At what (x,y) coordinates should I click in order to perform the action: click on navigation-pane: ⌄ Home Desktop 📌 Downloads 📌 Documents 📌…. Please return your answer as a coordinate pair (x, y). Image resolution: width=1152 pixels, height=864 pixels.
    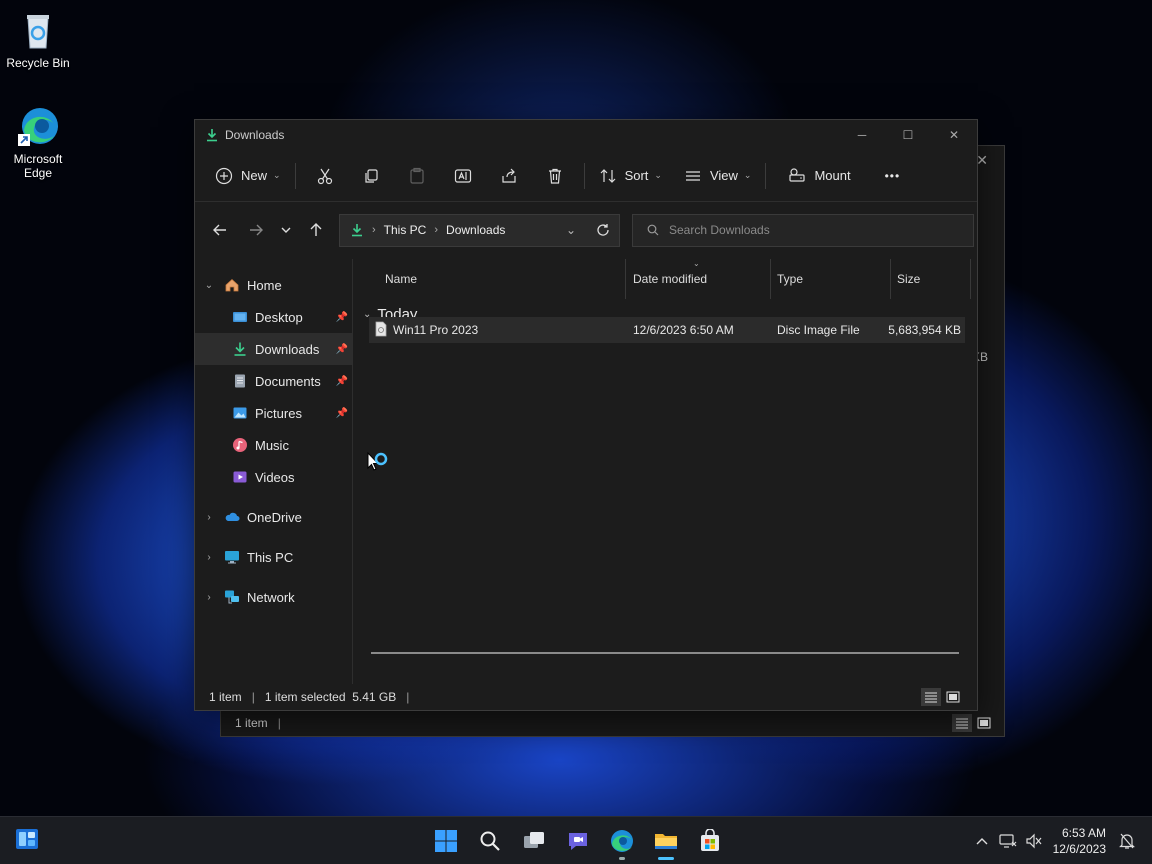
    Looking at the image, I should click on (274, 471).